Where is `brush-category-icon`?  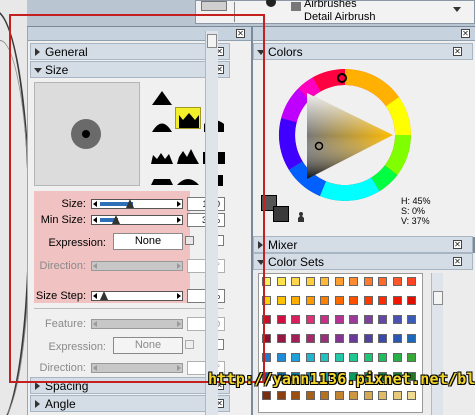 brush-category-icon is located at coordinates (214, 6).